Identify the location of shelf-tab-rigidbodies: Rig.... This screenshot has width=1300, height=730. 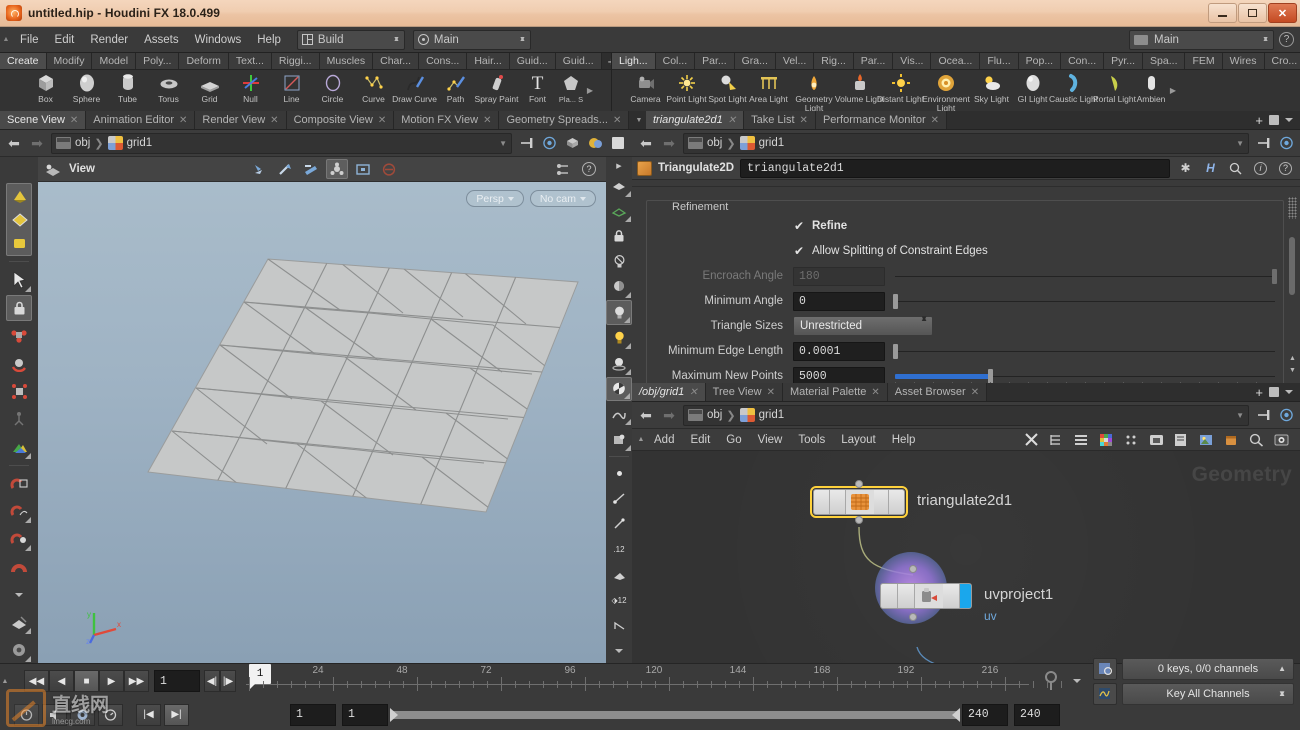
(834, 61).